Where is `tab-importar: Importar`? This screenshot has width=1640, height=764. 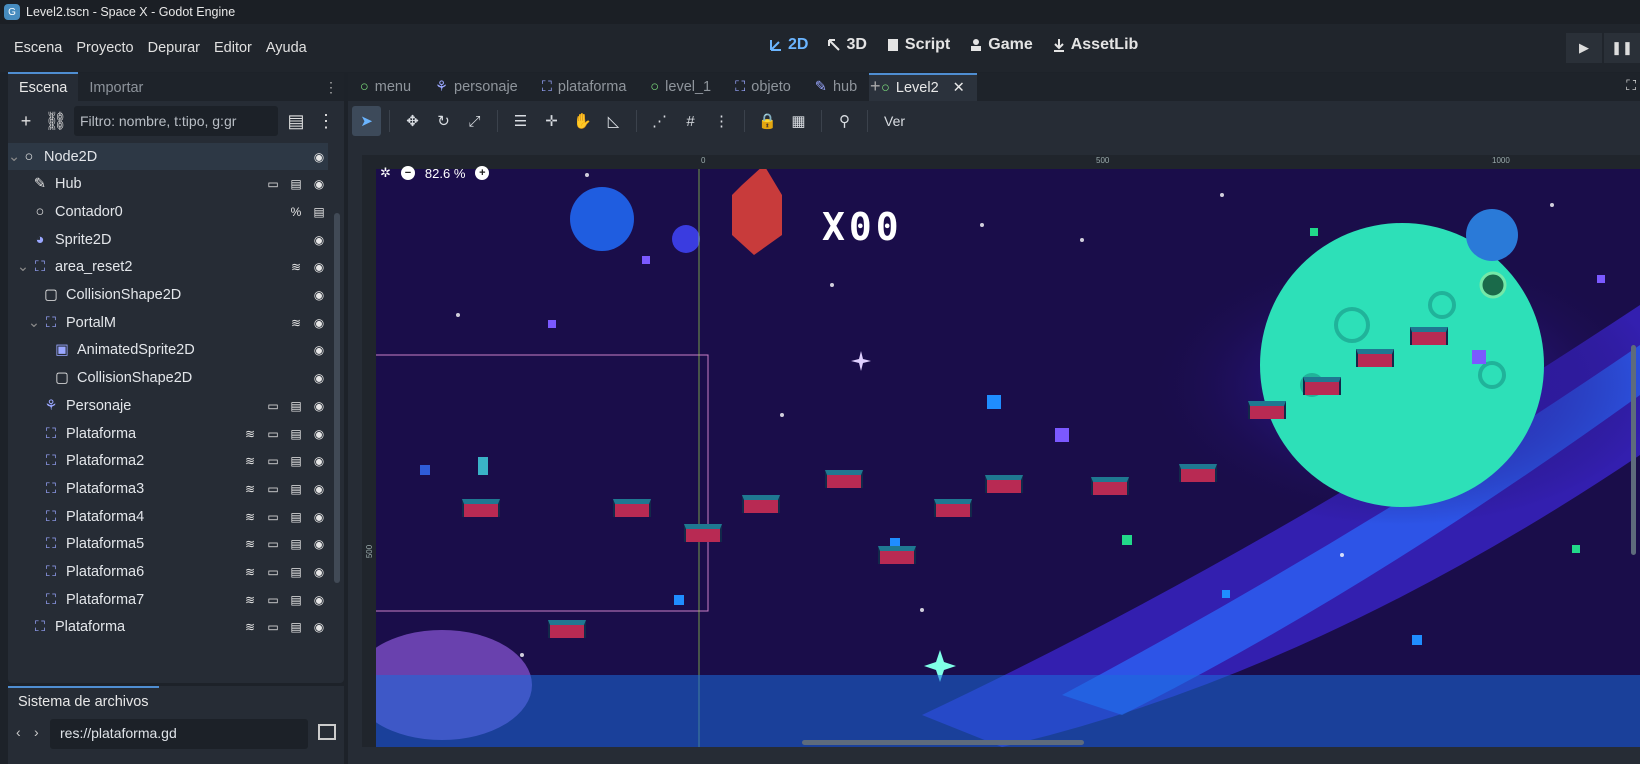
tab-importar: Importar is located at coordinates (116, 87).